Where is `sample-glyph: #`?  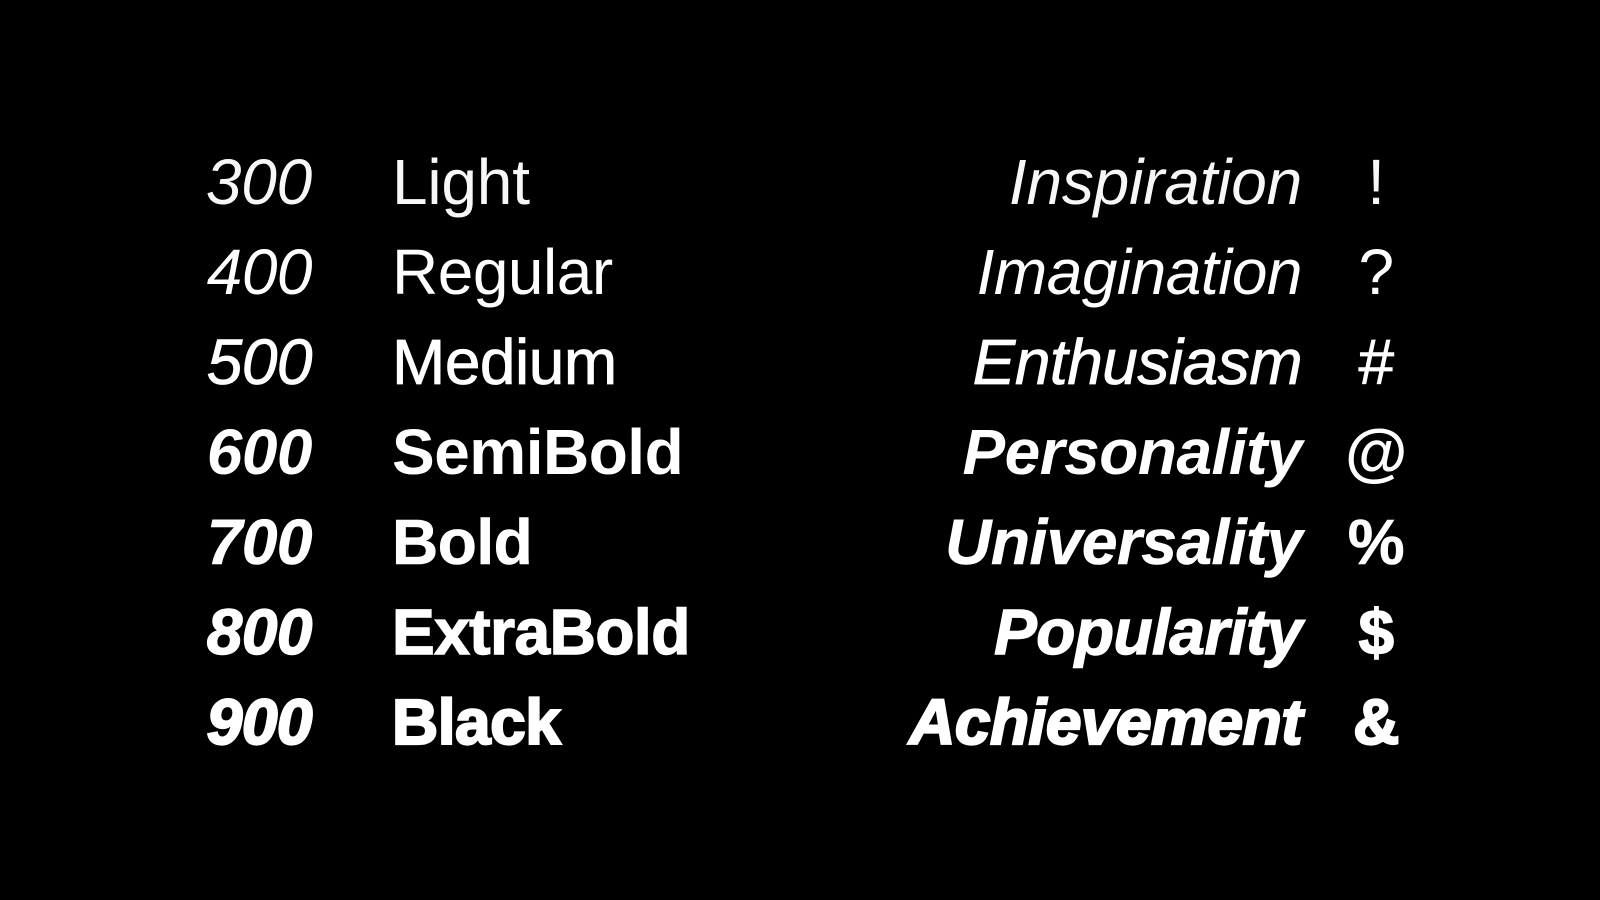 sample-glyph: # is located at coordinates (1376, 362).